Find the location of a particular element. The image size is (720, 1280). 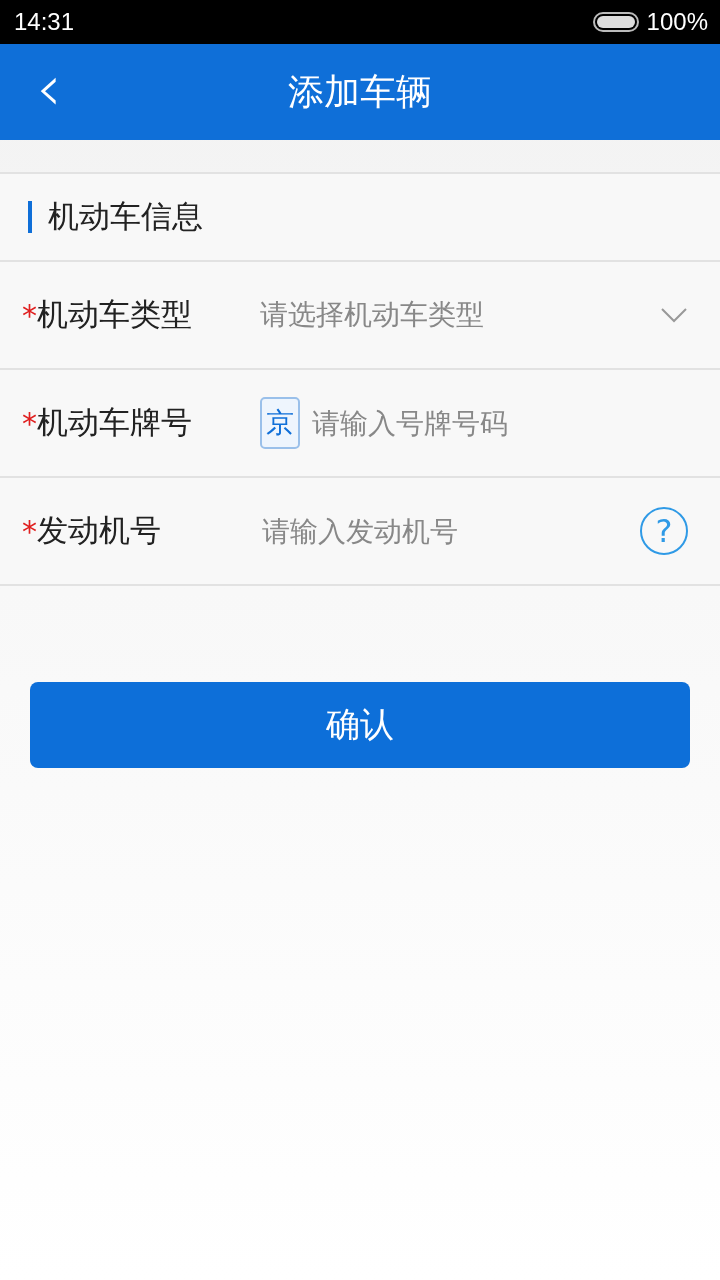

chevron-down-icon is located at coordinates (674, 315).